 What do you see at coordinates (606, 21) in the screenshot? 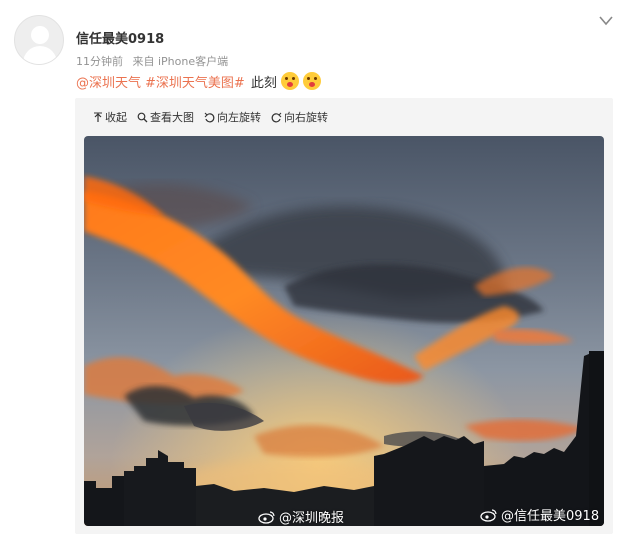
I see `chevron-down-icon` at bounding box center [606, 21].